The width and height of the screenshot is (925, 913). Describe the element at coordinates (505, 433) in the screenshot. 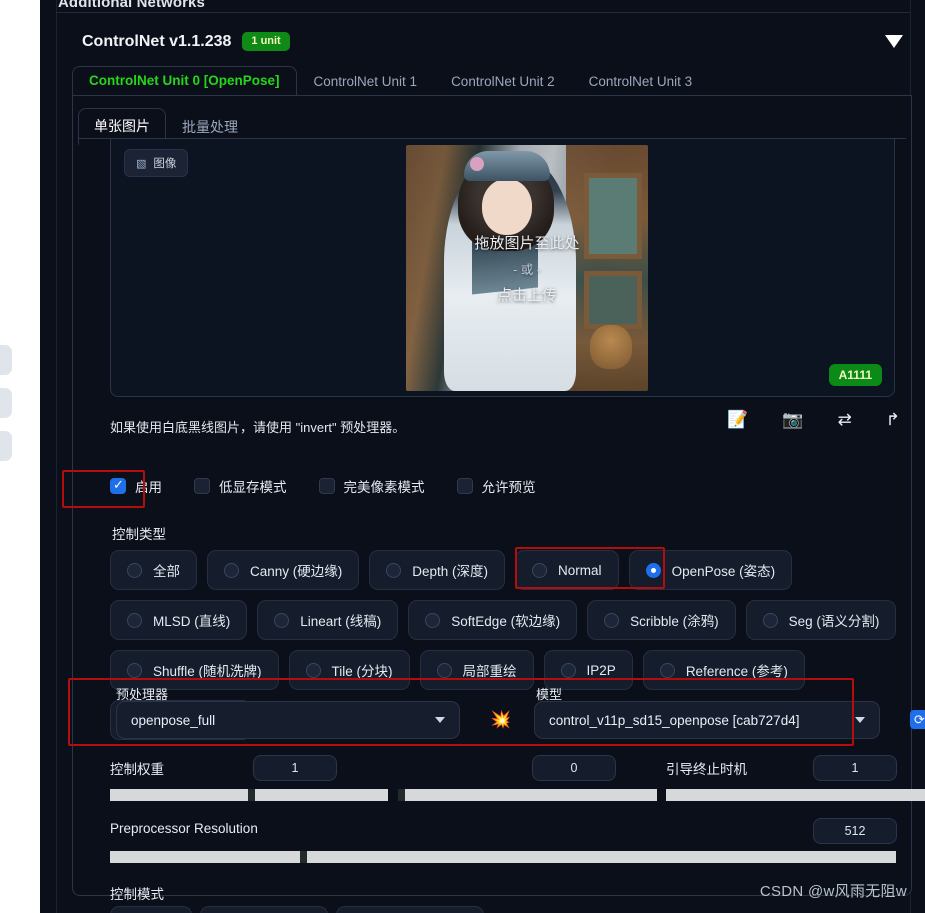

I see `invert-hint-row: 如果使用白底黑线图片，请使用 "invert" 预处理器。 📝 📷 ⇄ ↱` at that location.